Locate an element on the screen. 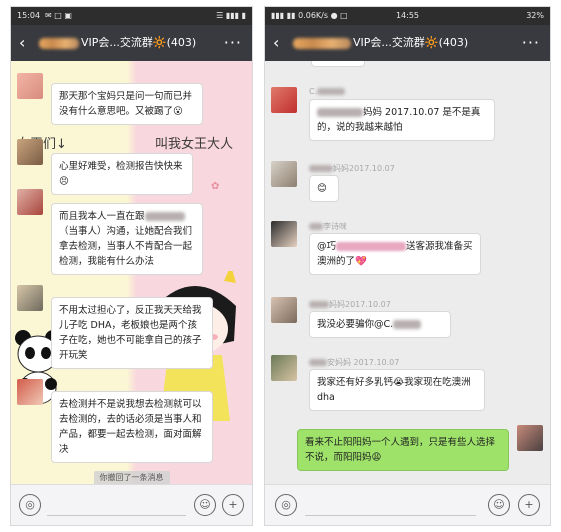 This screenshot has width=561, height=532. recall-notice: 你撤回了一条消息 is located at coordinates (131, 475).